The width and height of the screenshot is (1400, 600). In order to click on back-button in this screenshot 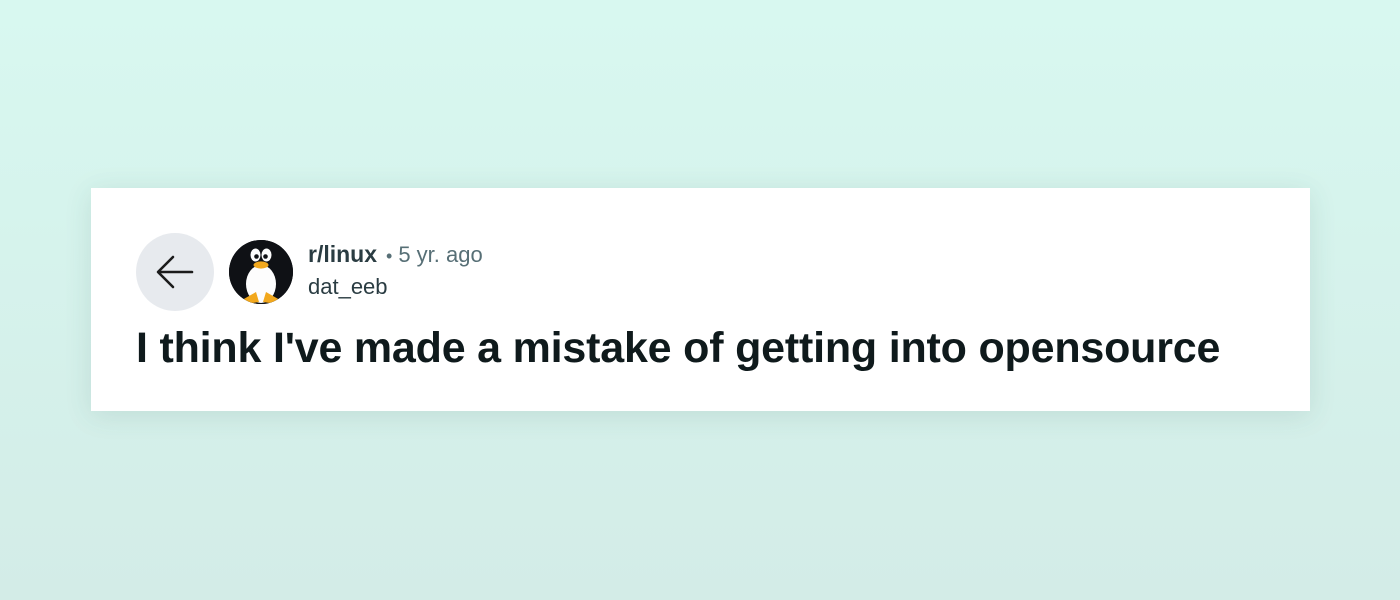, I will do `click(175, 272)`.